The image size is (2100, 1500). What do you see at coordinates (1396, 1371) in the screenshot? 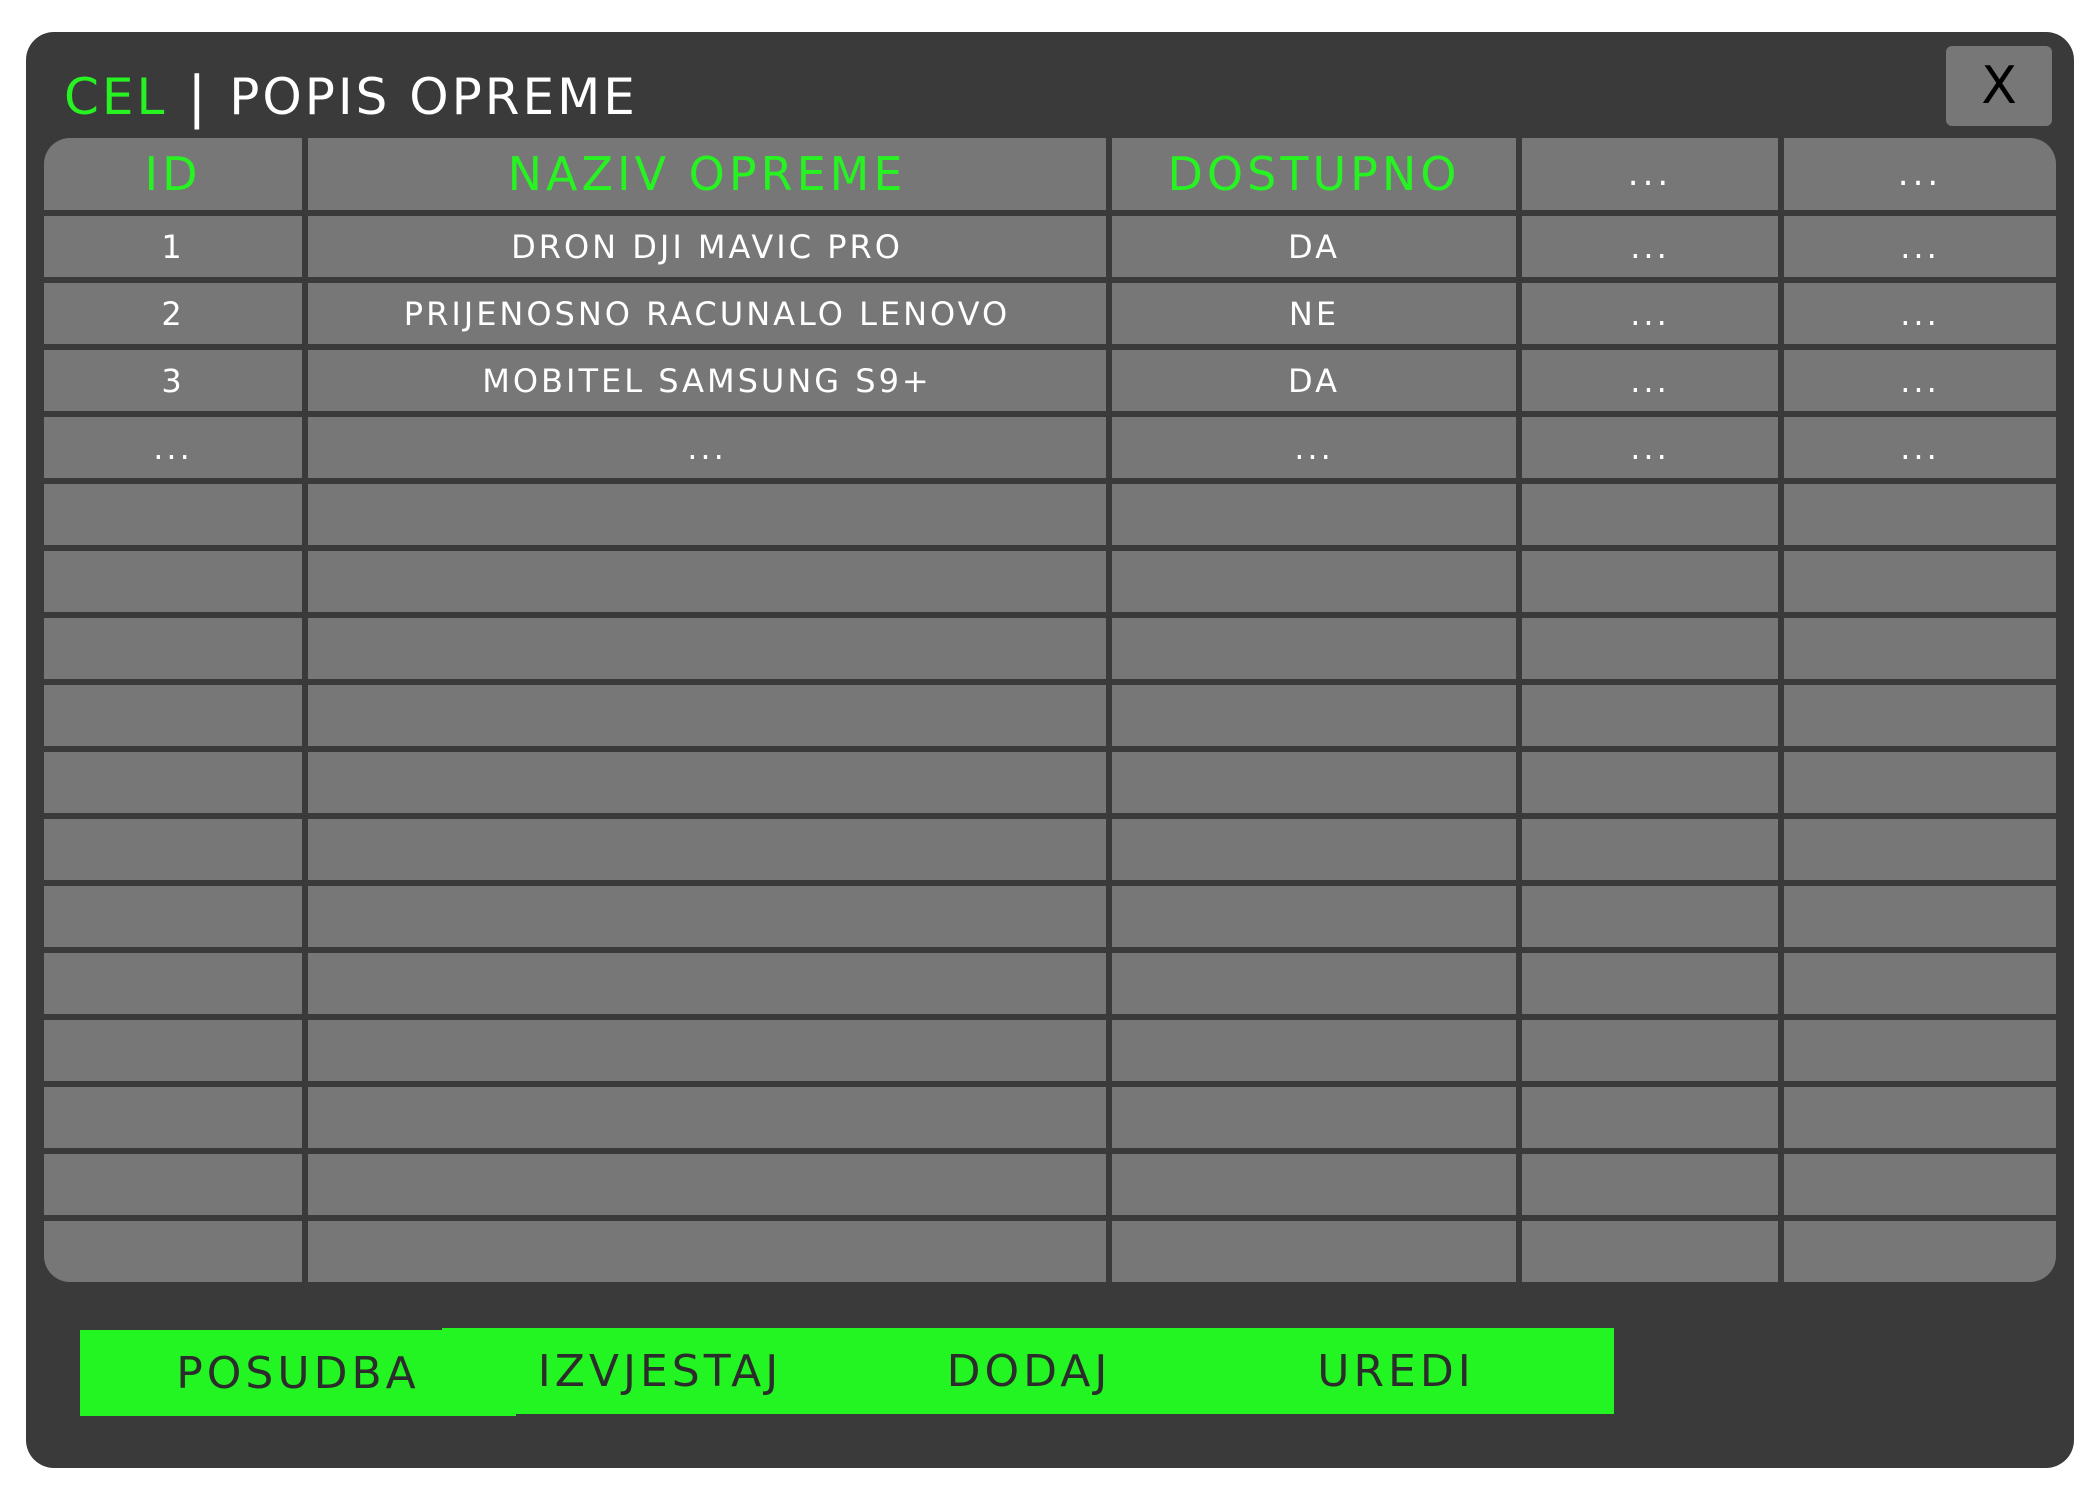
I see `uredi-button: UREDI` at bounding box center [1396, 1371].